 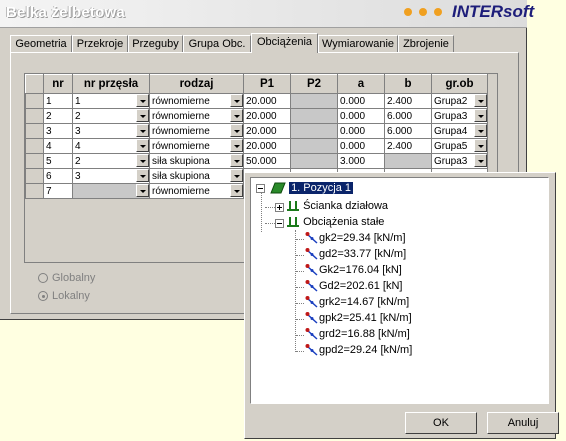 I want to click on cell-grob: Grupa5, so click(x=459, y=146).